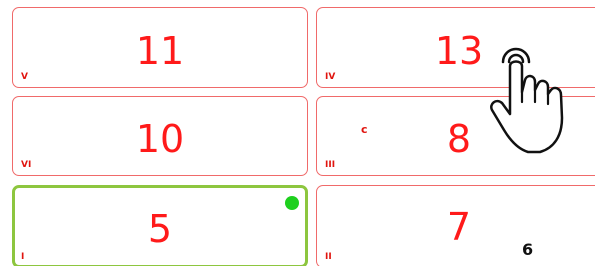 The image size is (595, 266). I want to click on tile-number: 10, so click(160, 139).